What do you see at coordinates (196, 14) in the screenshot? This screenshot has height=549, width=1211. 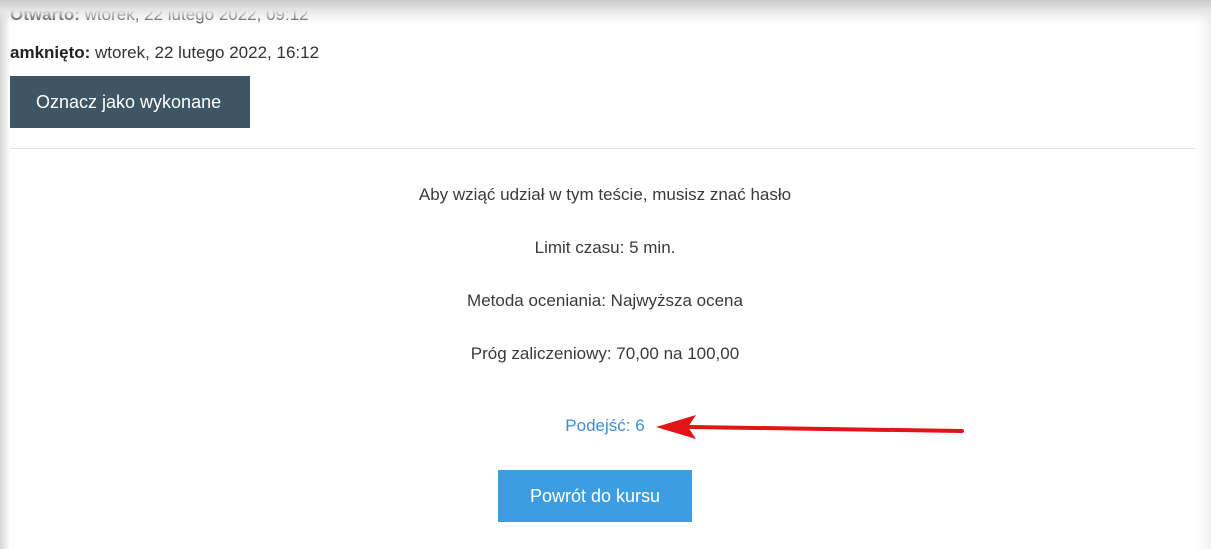 I see `opened-value: wtorek, 22 lutego 2022, 09:12` at bounding box center [196, 14].